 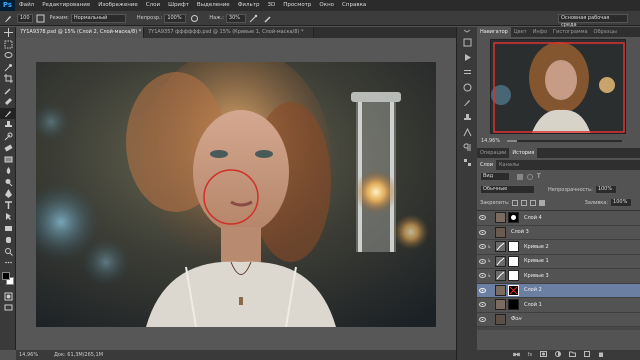 What do you see at coordinates (25, 18) in the screenshot?
I see `brush-size-picker: 100` at bounding box center [25, 18].